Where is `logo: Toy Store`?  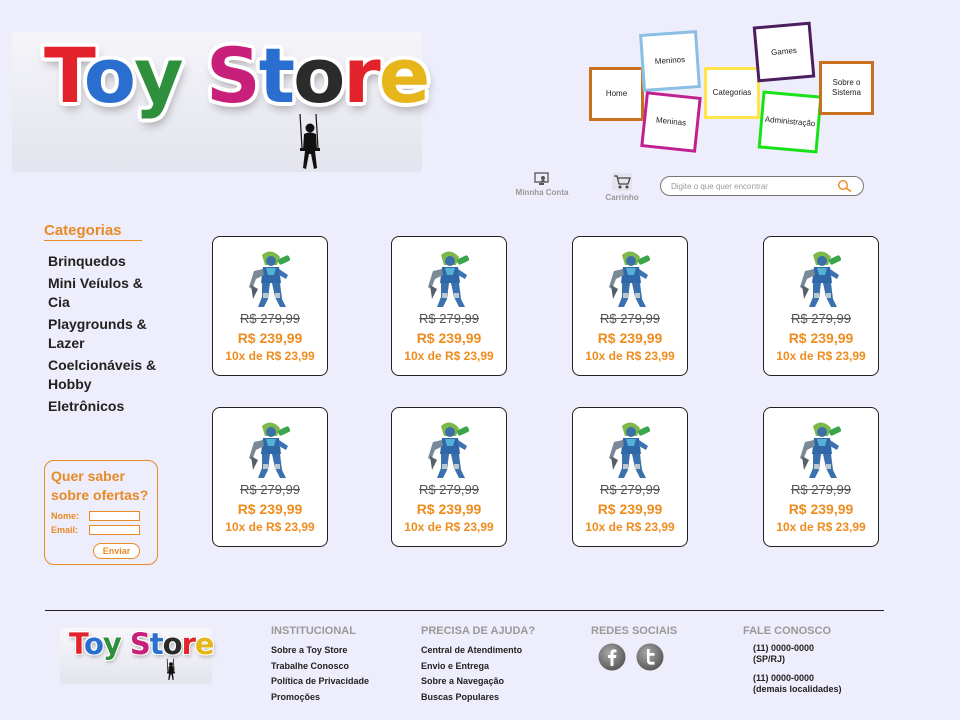 logo: Toy Store is located at coordinates (221, 102).